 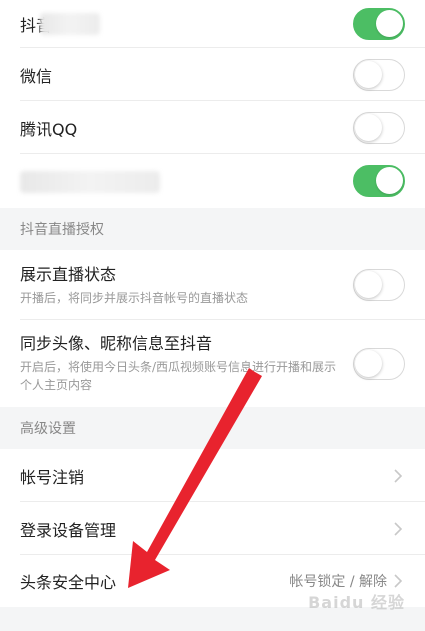 I want to click on section-header-live: 抖音直播授权, so click(x=212, y=229).